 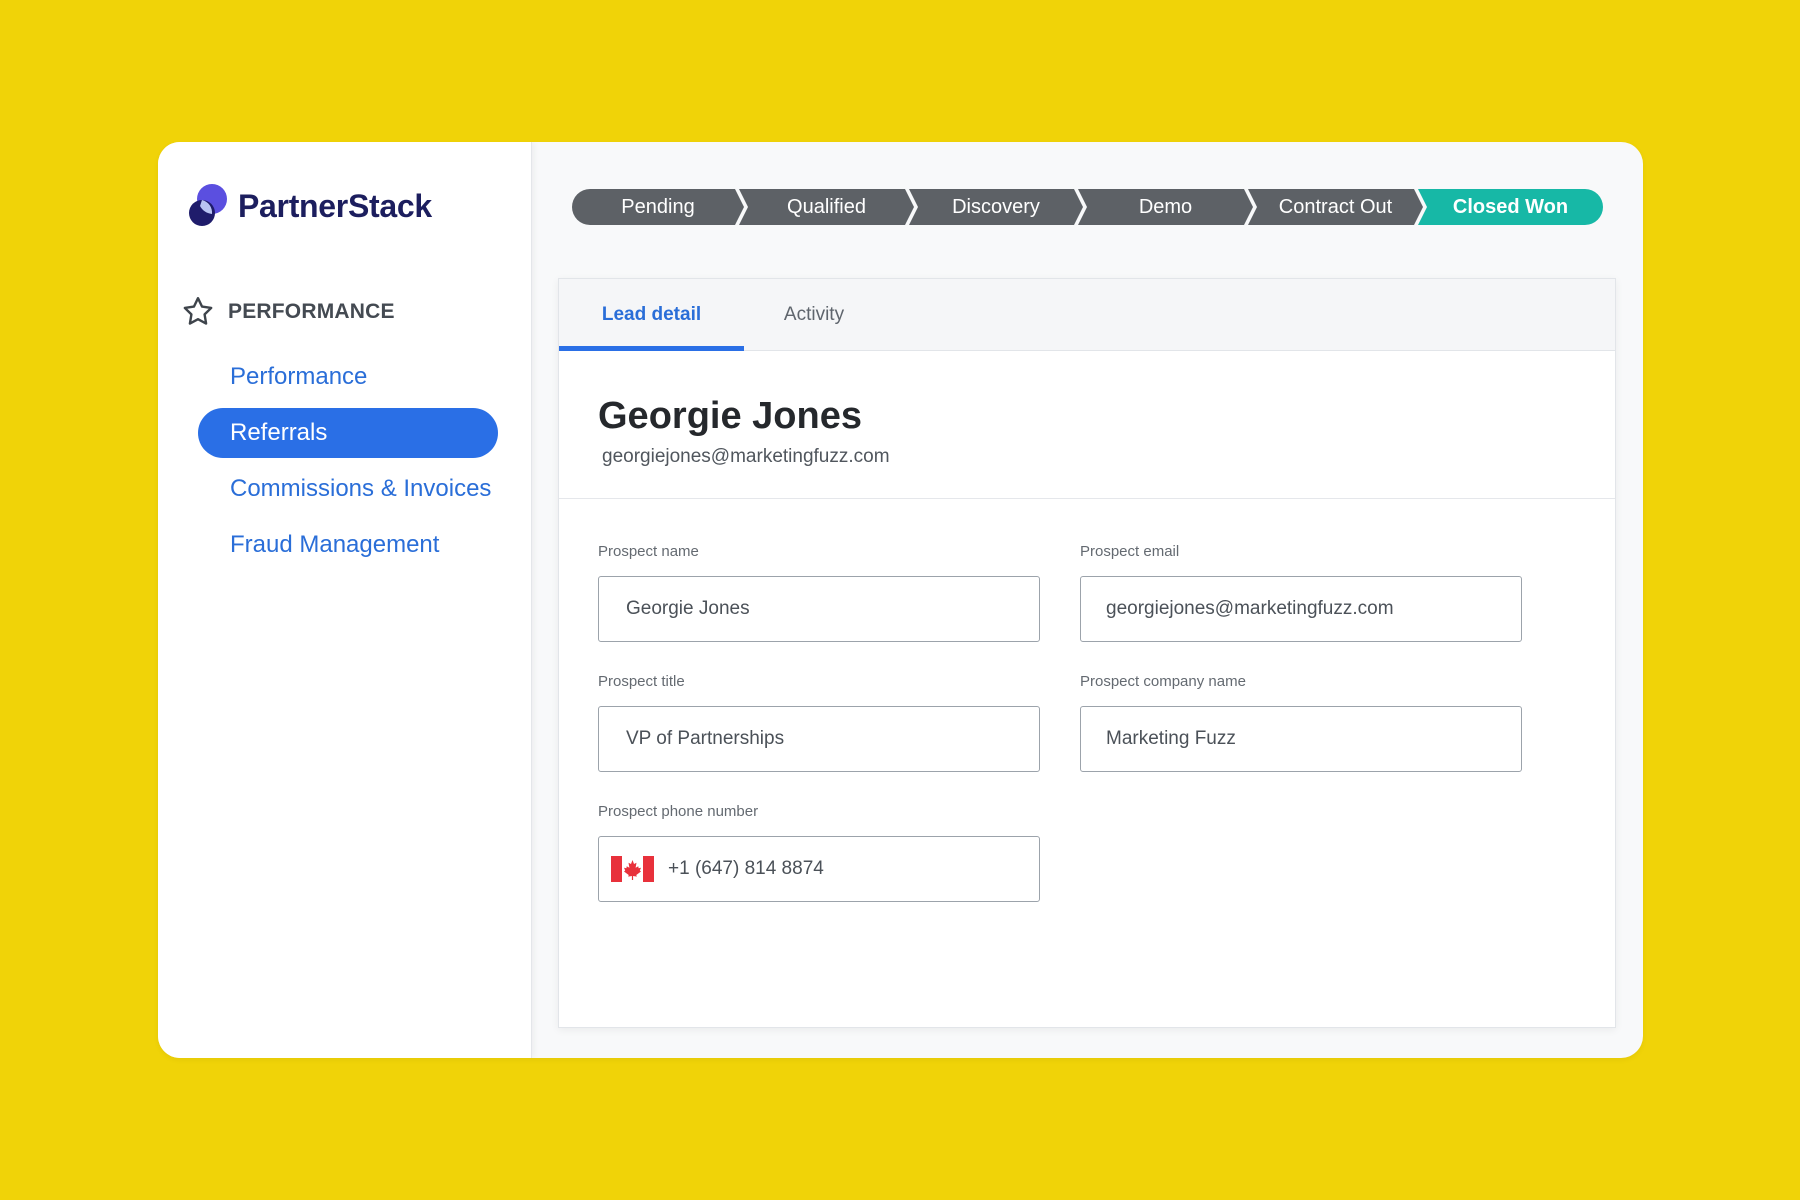 What do you see at coordinates (208, 205) in the screenshot?
I see `partnerstack-logo-icon` at bounding box center [208, 205].